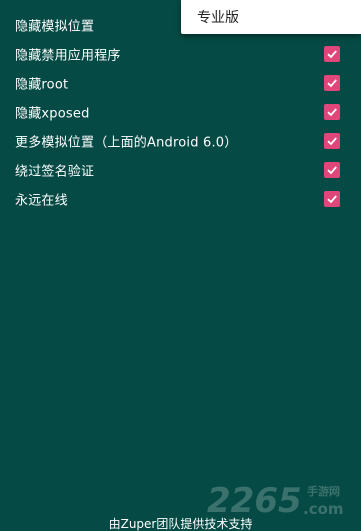  I want to click on setting-row-more-mock-location: 更多模拟位置（上面的Android 6.0）, so click(180, 140).